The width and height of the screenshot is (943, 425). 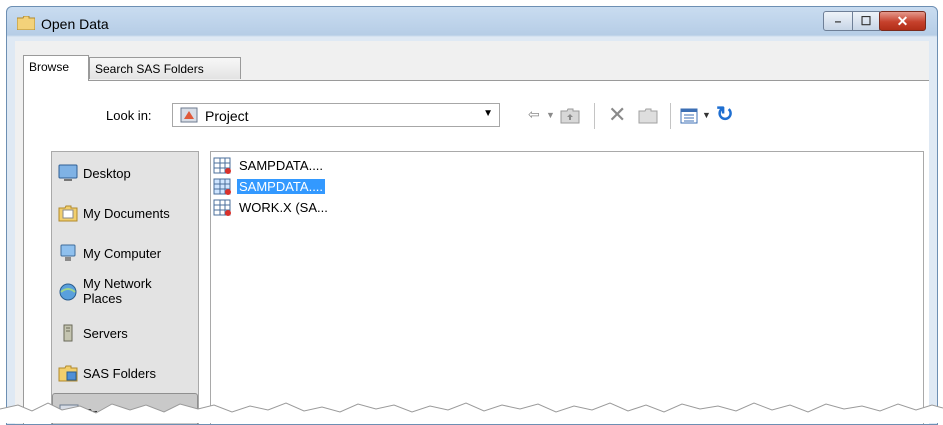 What do you see at coordinates (471, 412) in the screenshot?
I see `torn-edge` at bounding box center [471, 412].